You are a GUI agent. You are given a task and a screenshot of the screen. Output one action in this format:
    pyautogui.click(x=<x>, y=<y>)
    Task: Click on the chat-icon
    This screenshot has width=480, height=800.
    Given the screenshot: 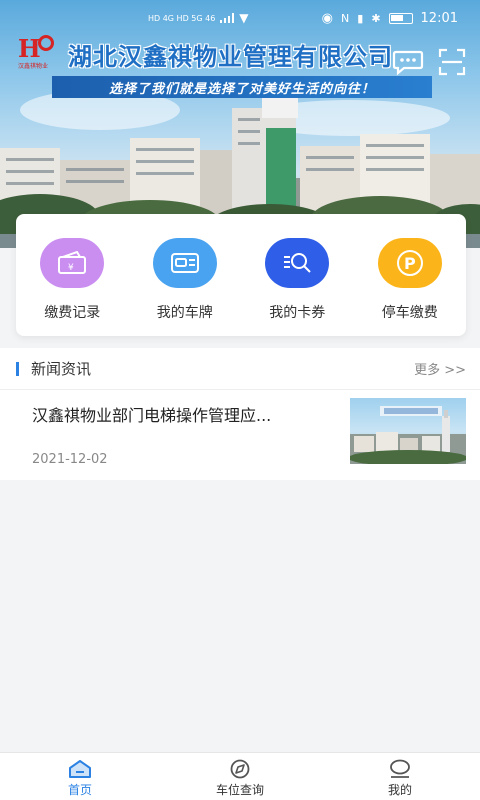 What is the action you would take?
    pyautogui.click(x=408, y=62)
    